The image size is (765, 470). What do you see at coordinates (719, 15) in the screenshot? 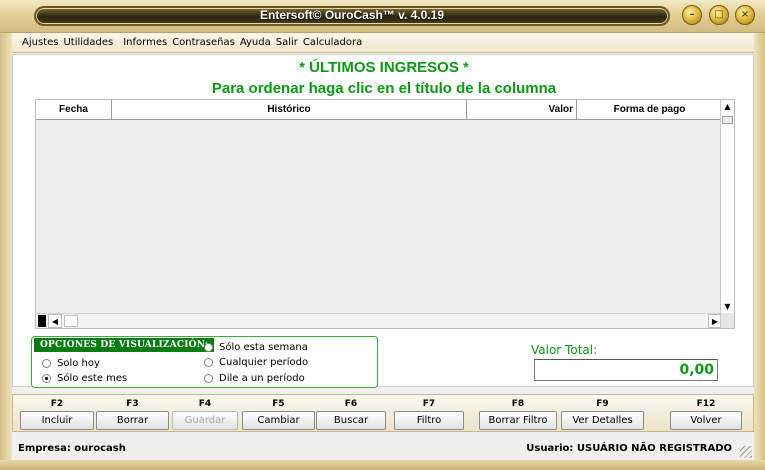
I see `restore-icon: □` at bounding box center [719, 15].